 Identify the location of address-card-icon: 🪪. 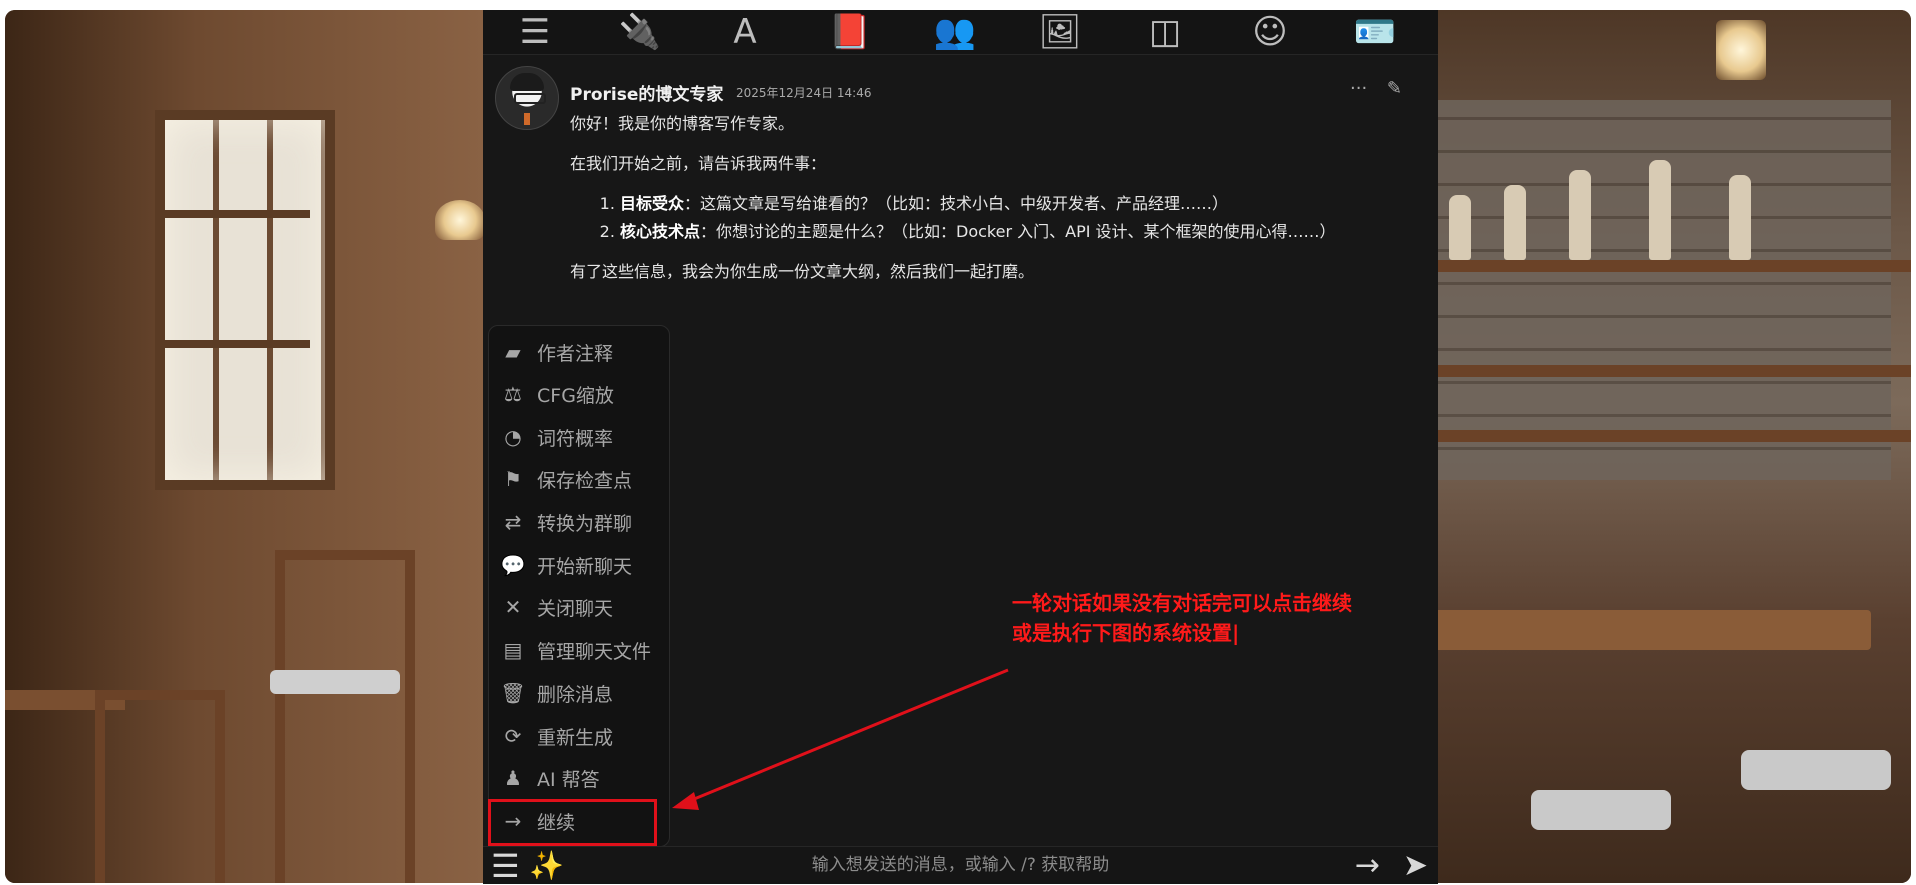
(1375, 32).